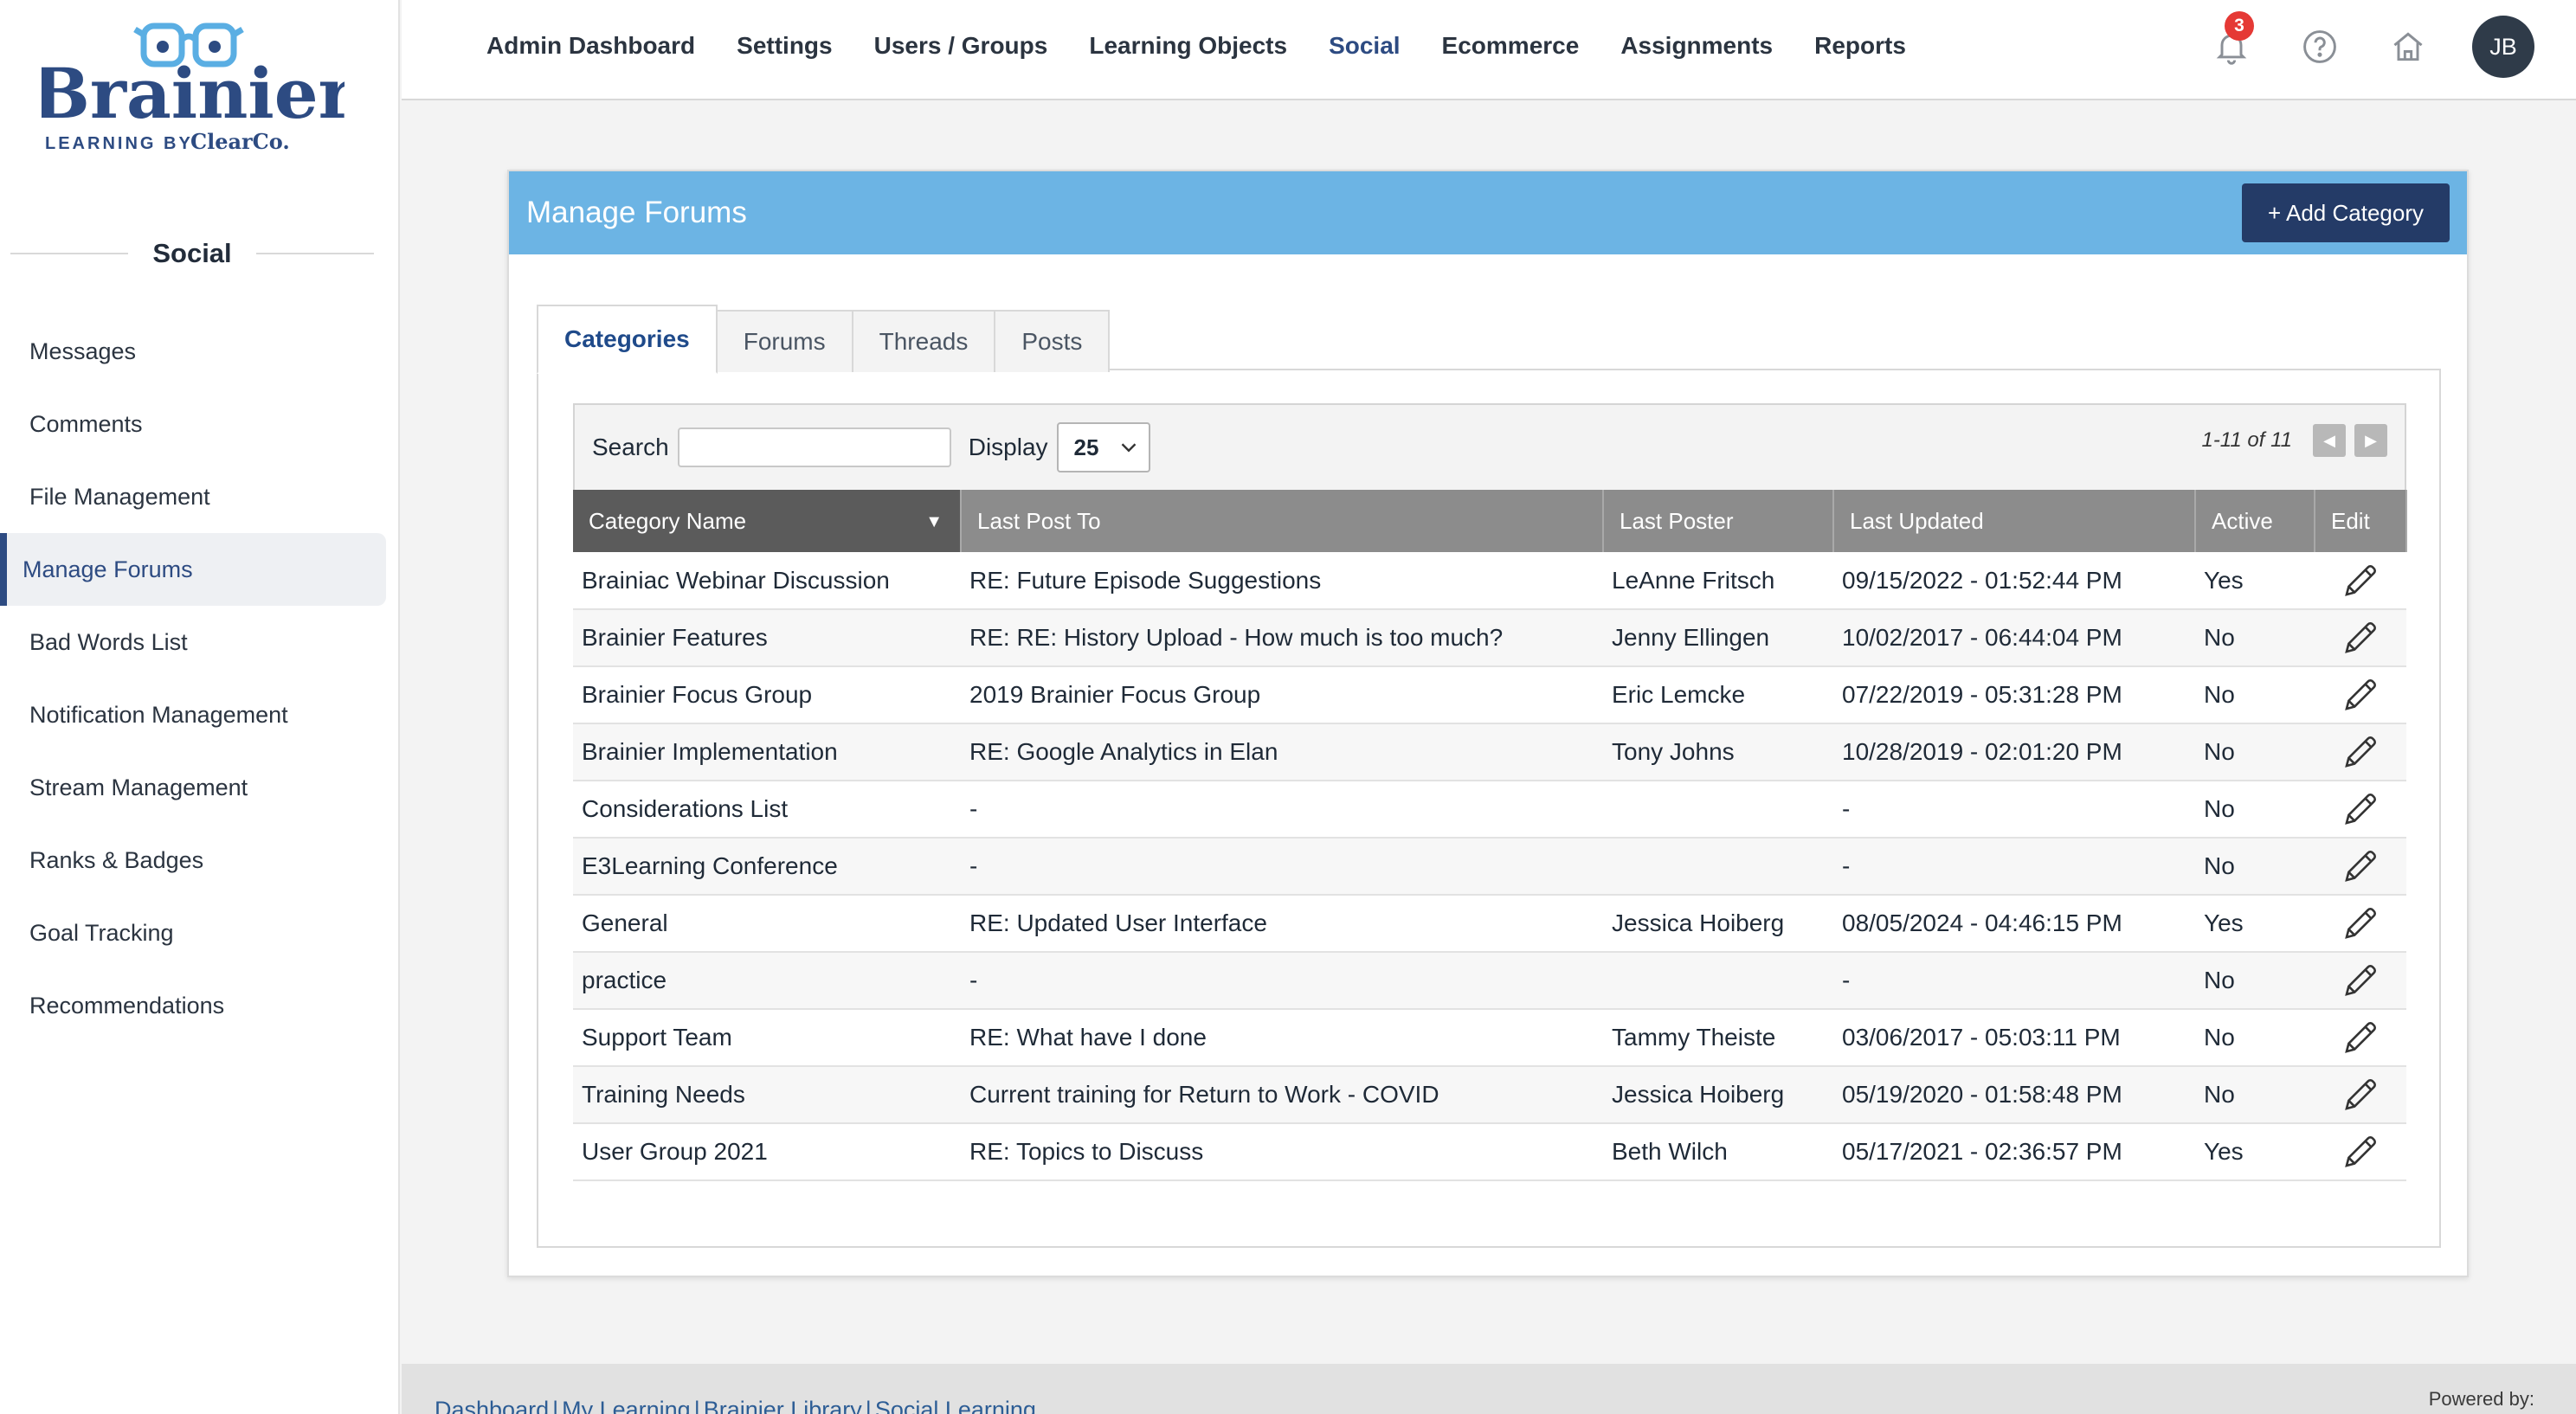 Image resolution: width=2576 pixels, height=1414 pixels. I want to click on tab-strip: Categories Forums Threads Posts, so click(824, 340).